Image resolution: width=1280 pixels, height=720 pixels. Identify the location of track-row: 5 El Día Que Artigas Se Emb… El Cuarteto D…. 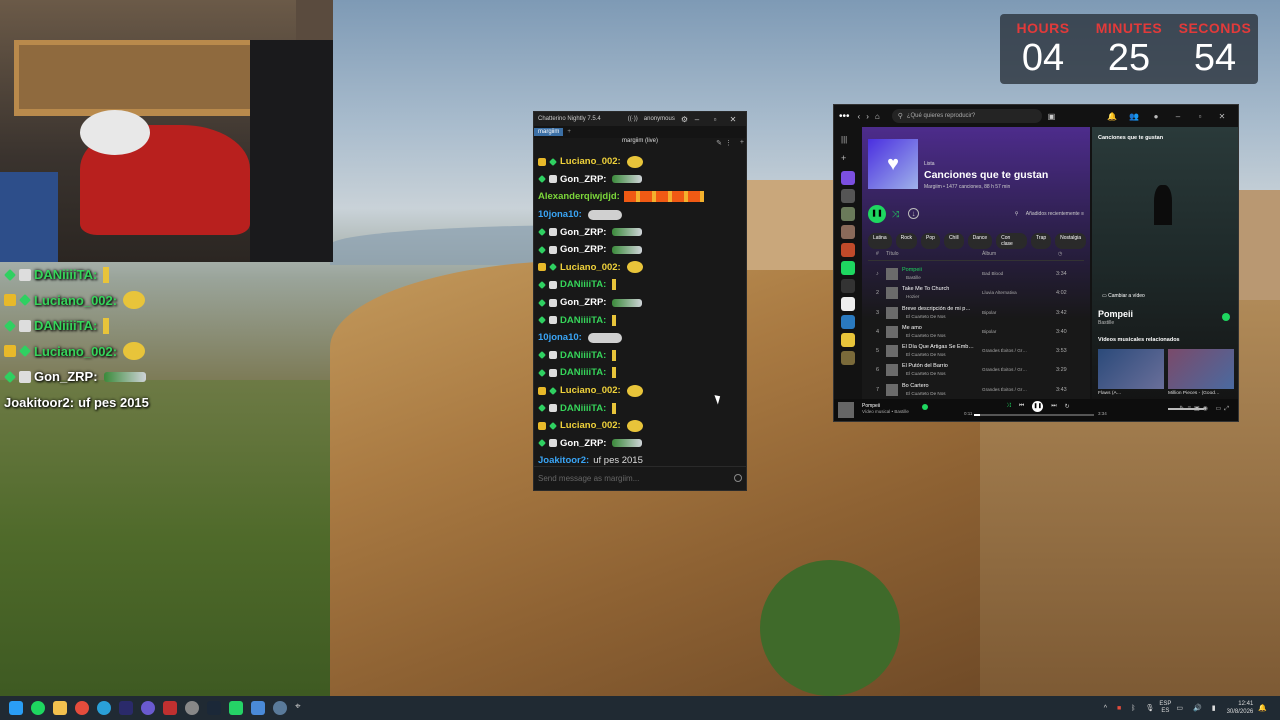
(976, 351).